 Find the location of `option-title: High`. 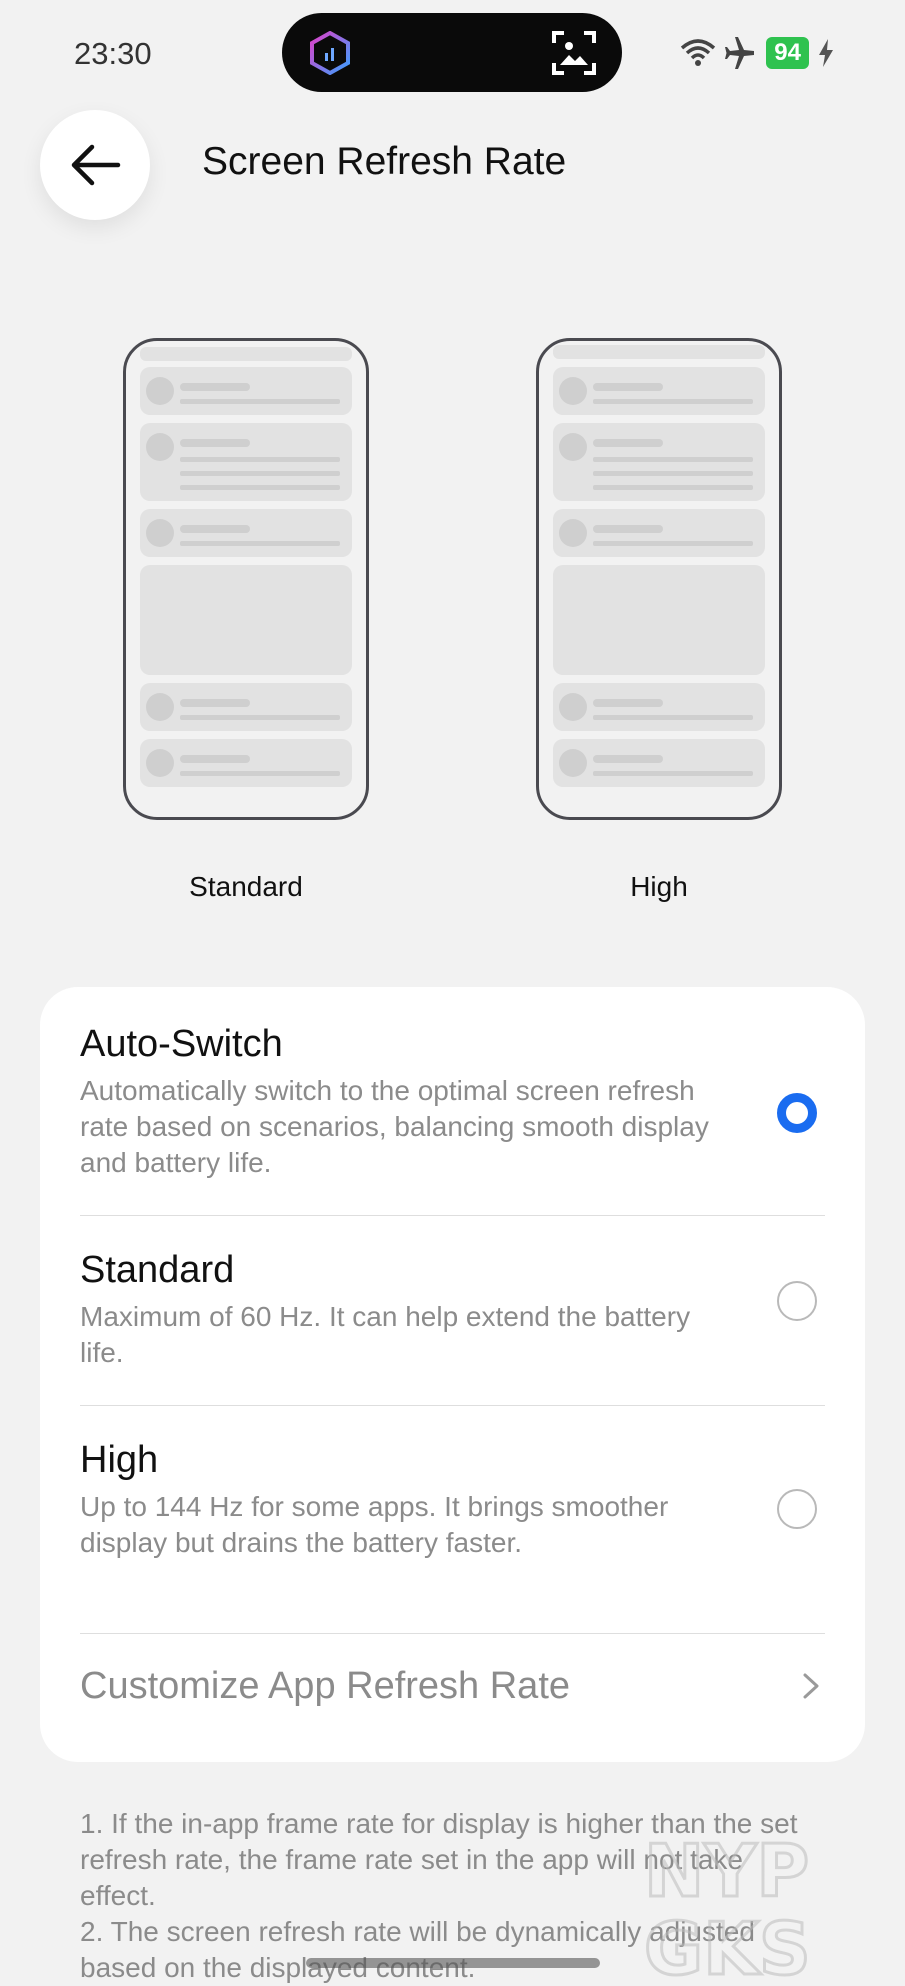

option-title: High is located at coordinates (119, 1460).